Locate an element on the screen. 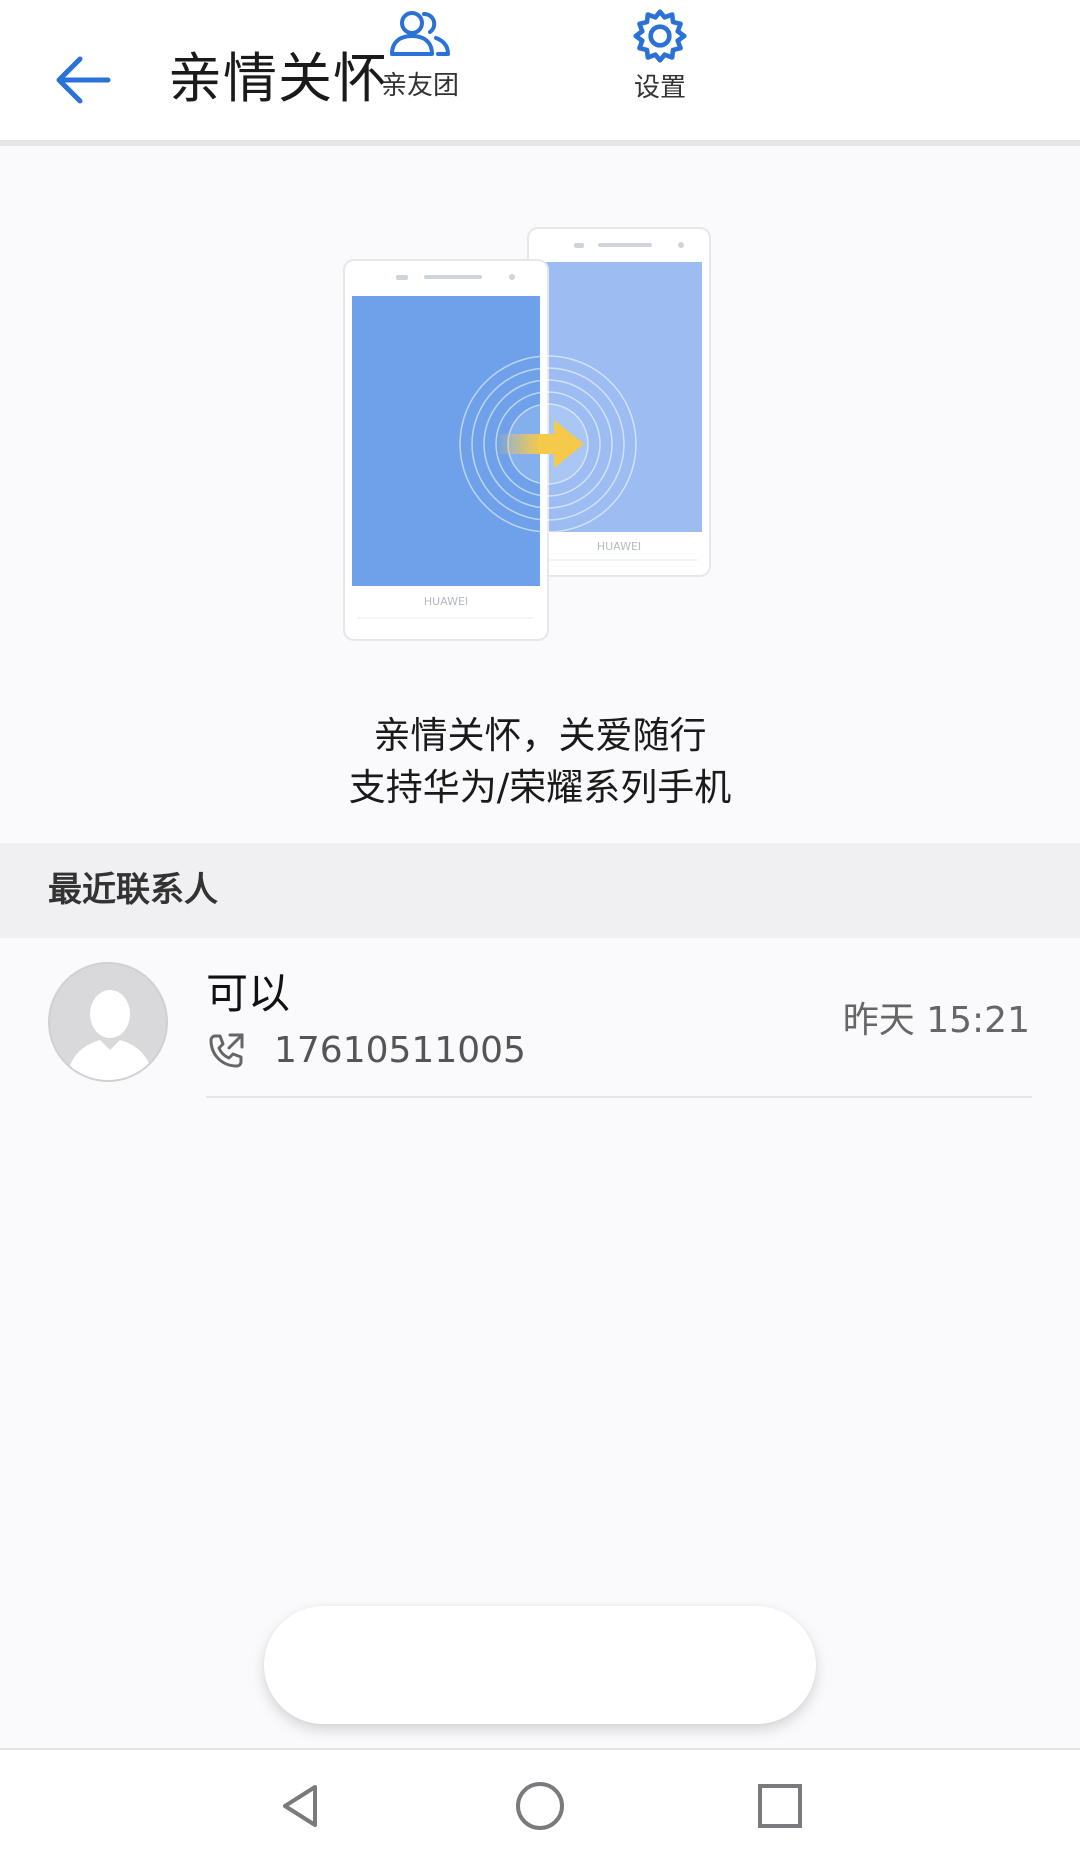 The width and height of the screenshot is (1080, 1856). outgoing-call-icon is located at coordinates (226, 1050).